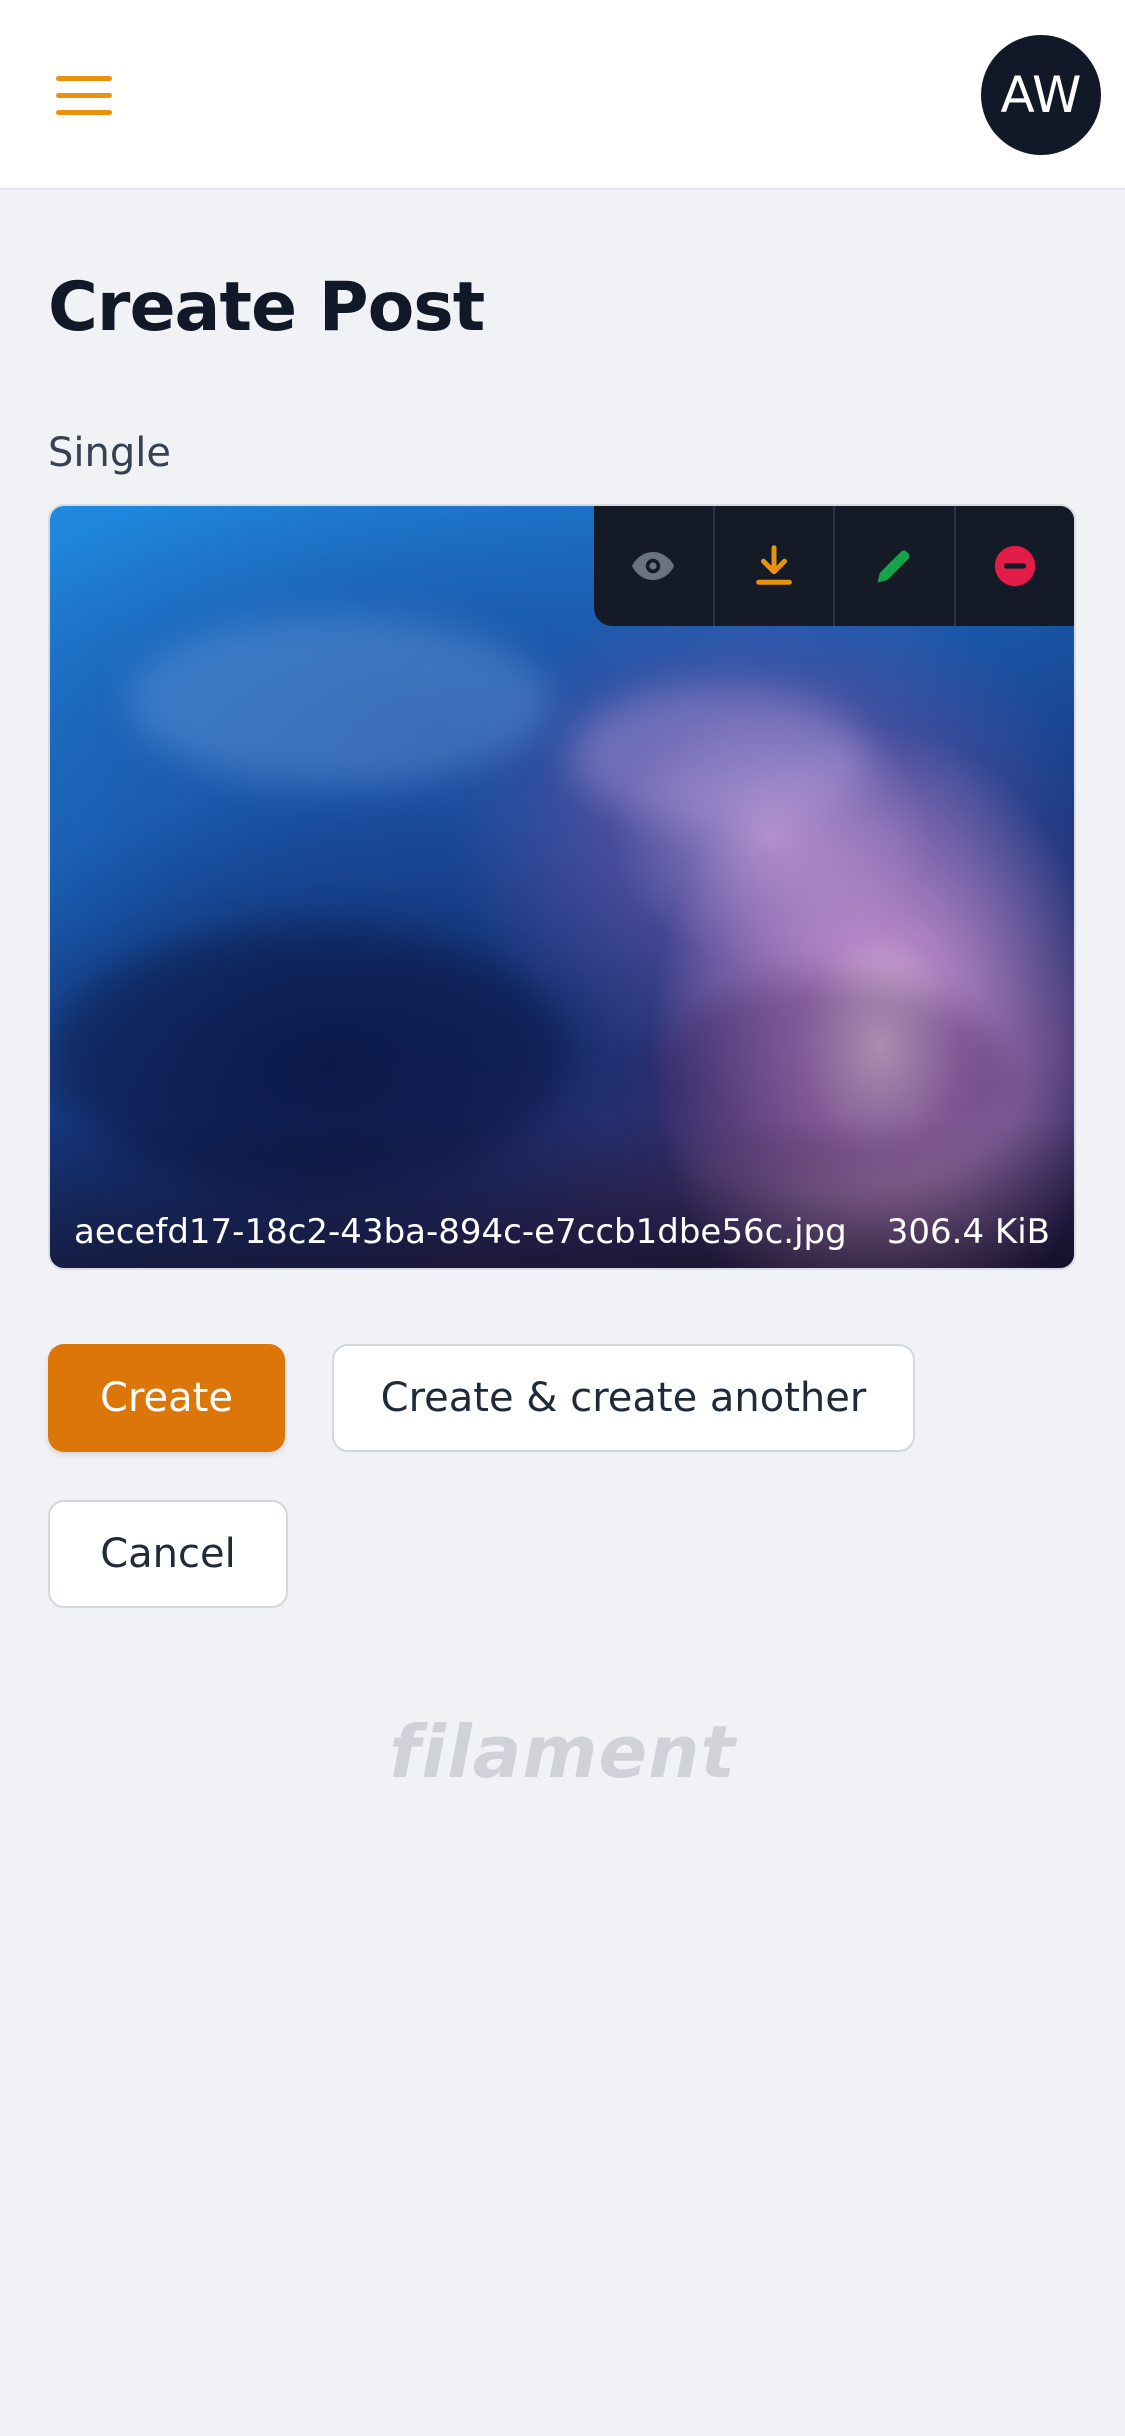  Describe the element at coordinates (166, 1398) in the screenshot. I see `create-button: Create` at that location.